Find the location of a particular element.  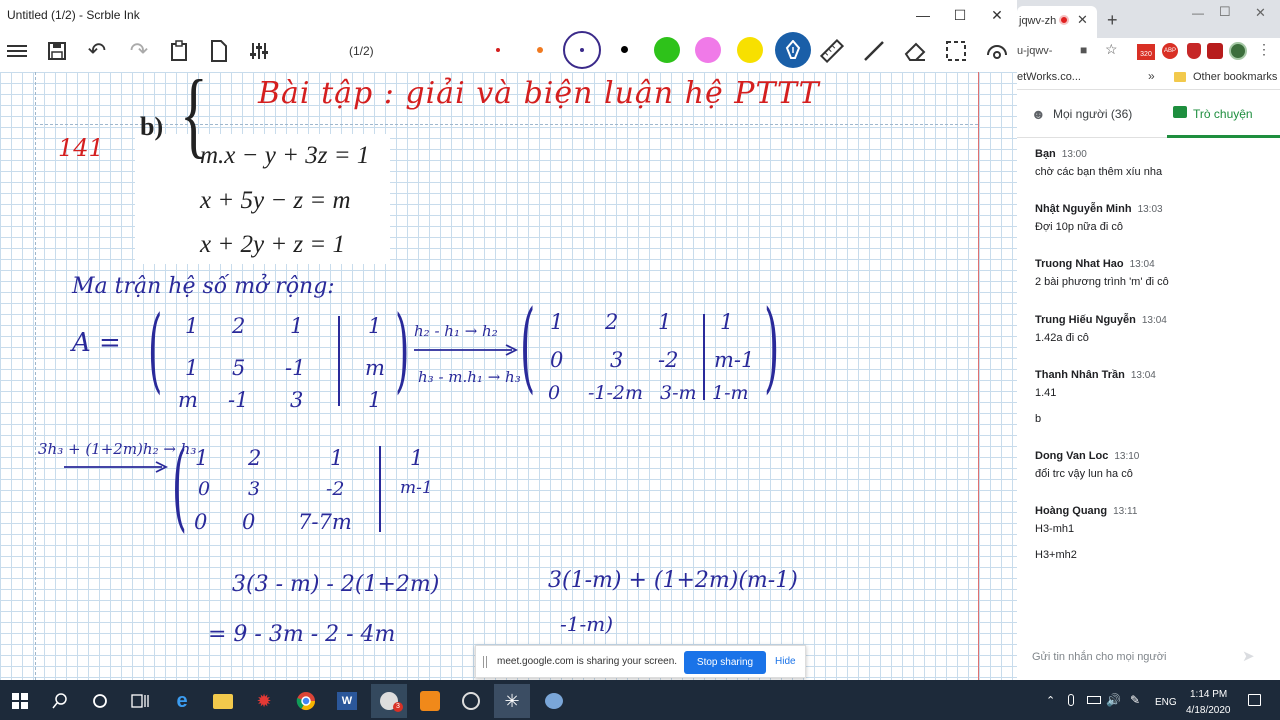

chat-sender: Trung Hiếu Nguyễn is located at coordinates (1085, 320).